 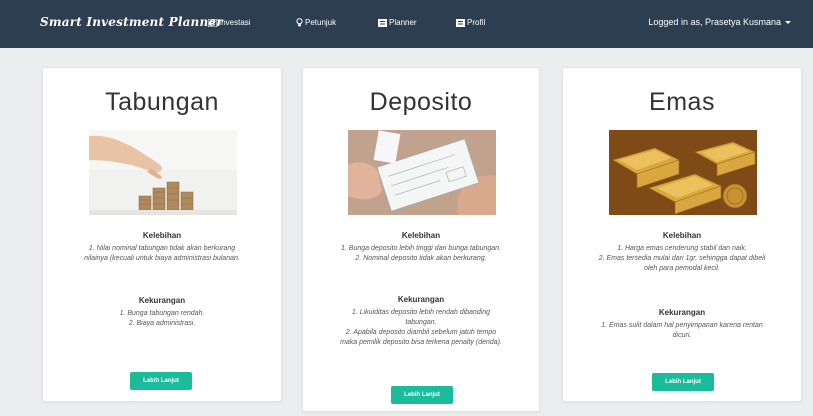 I want to click on nav-investasi: Investasi, so click(x=229, y=22).